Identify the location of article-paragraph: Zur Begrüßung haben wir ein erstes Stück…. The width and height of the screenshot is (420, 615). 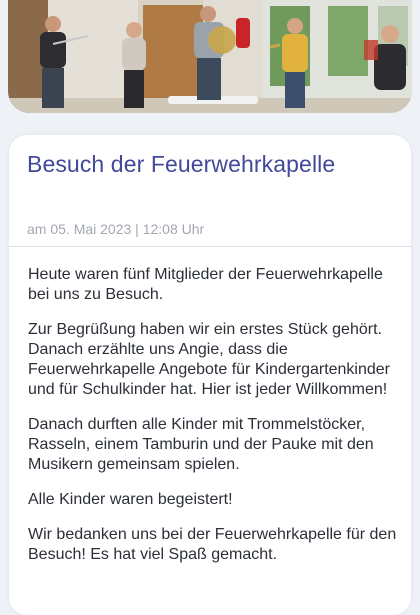
(209, 359).